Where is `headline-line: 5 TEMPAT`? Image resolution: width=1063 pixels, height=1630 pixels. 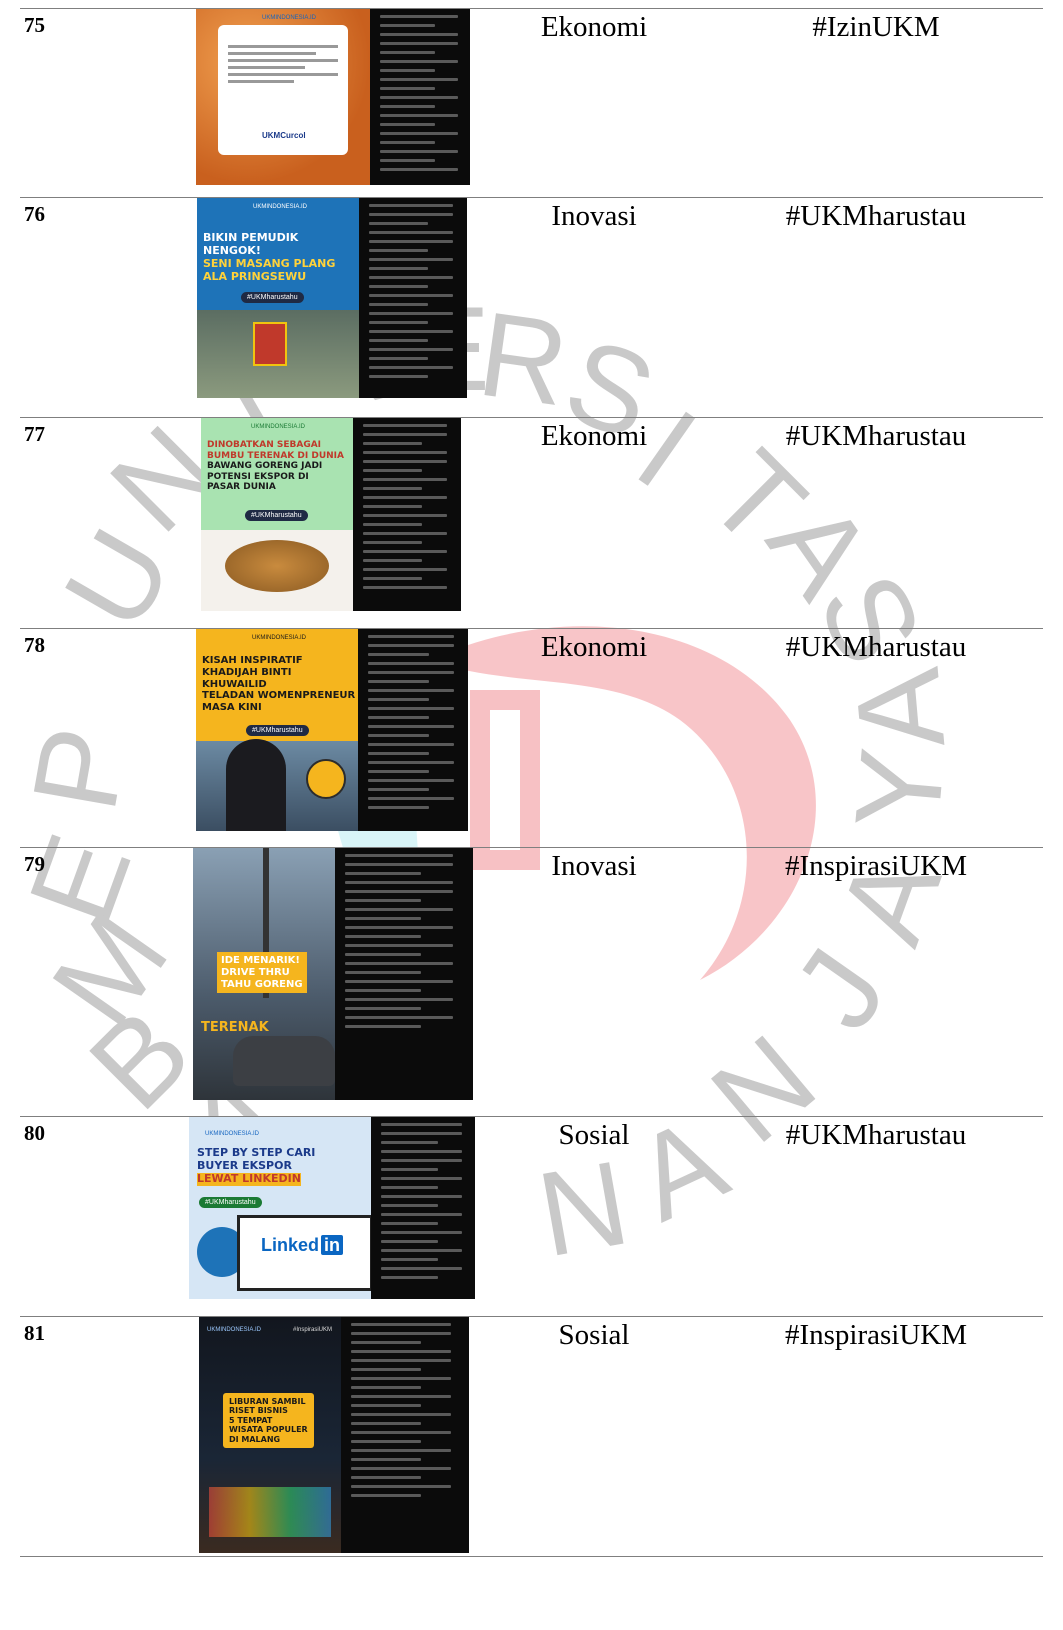 headline-line: 5 TEMPAT is located at coordinates (251, 1420).